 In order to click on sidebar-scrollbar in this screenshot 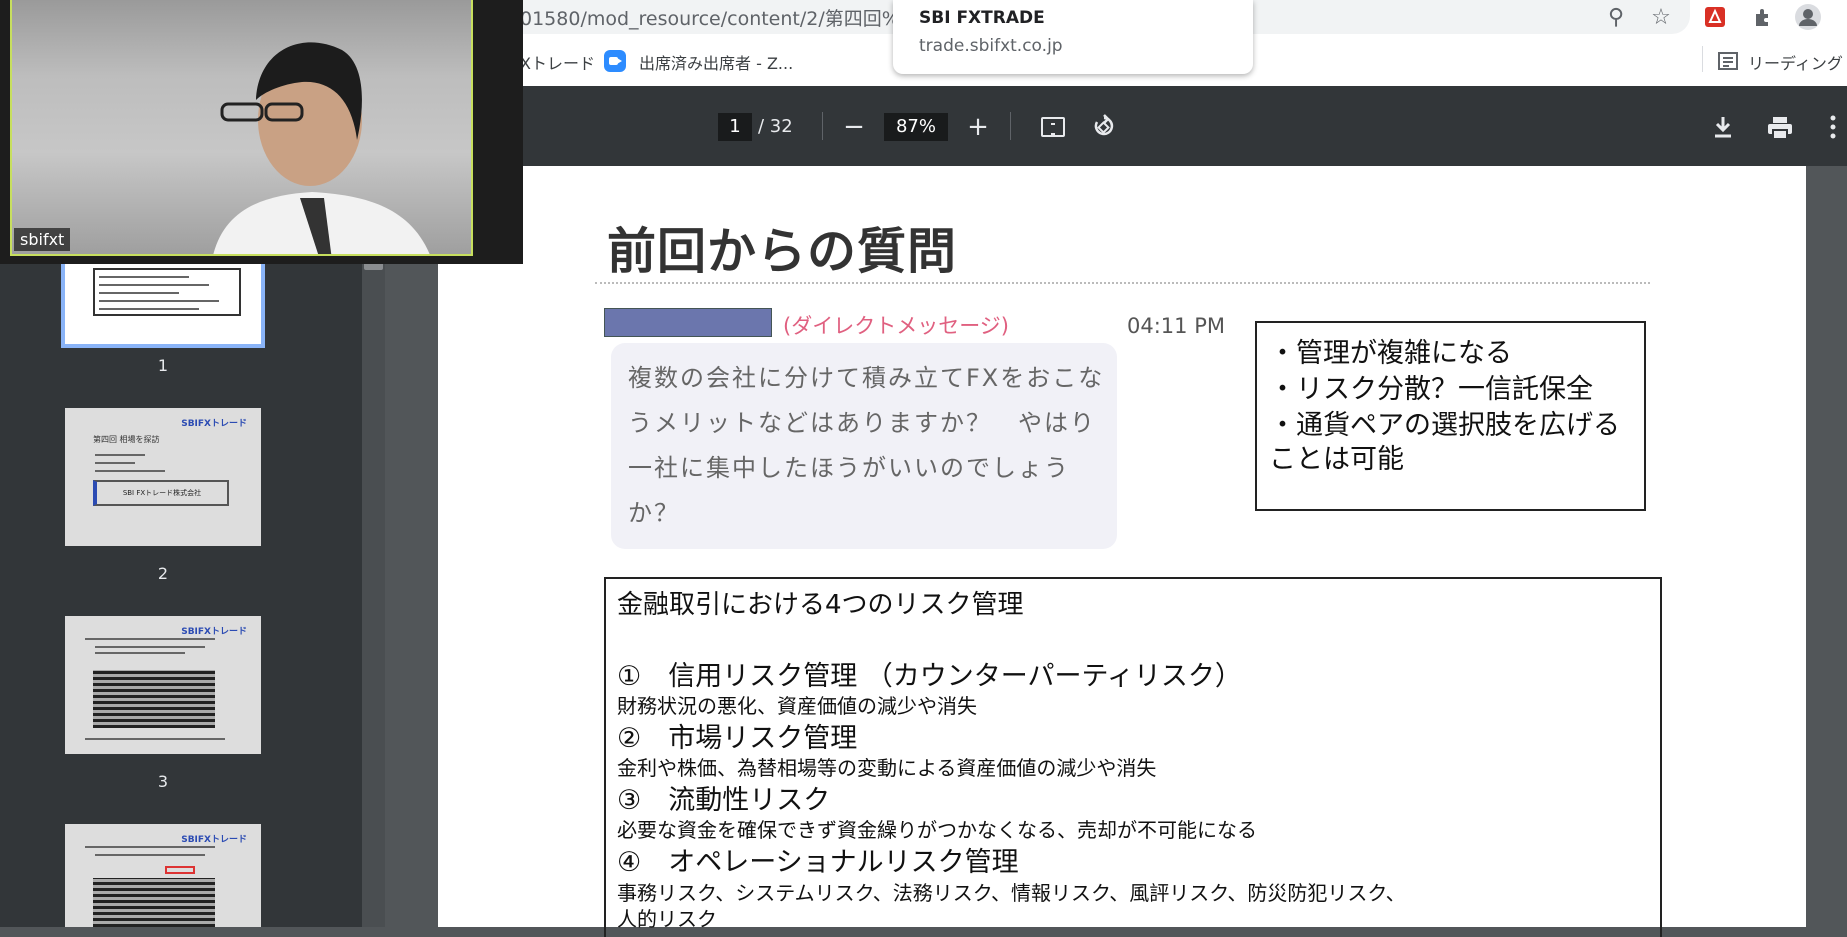, I will do `click(373, 546)`.